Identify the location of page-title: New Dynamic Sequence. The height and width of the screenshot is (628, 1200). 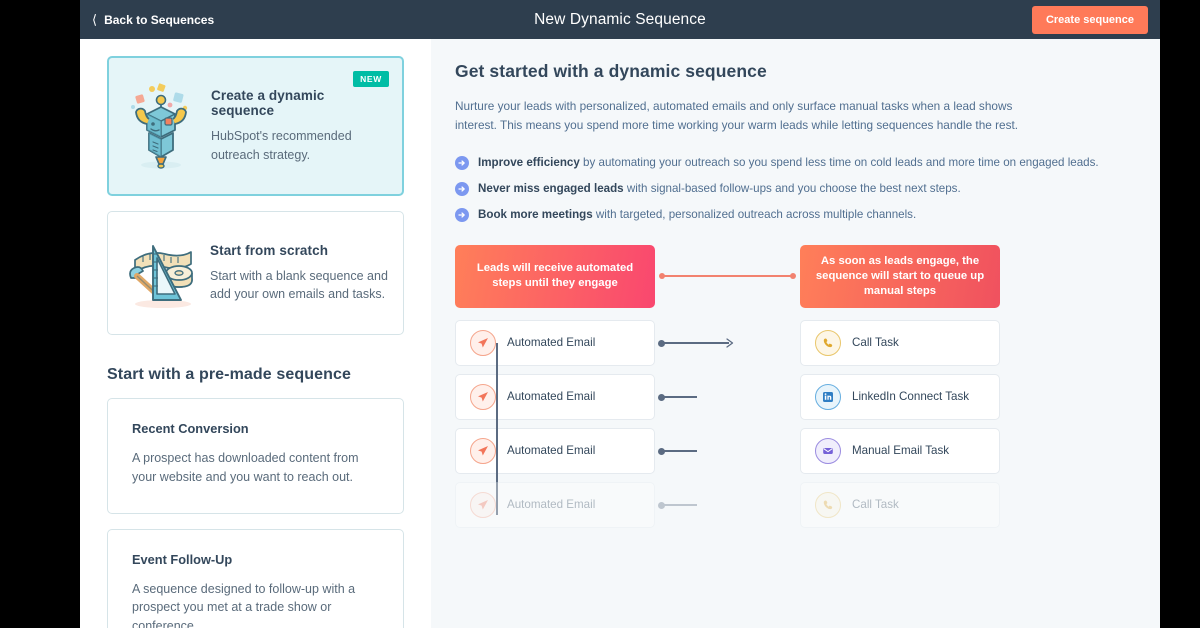
(620, 19).